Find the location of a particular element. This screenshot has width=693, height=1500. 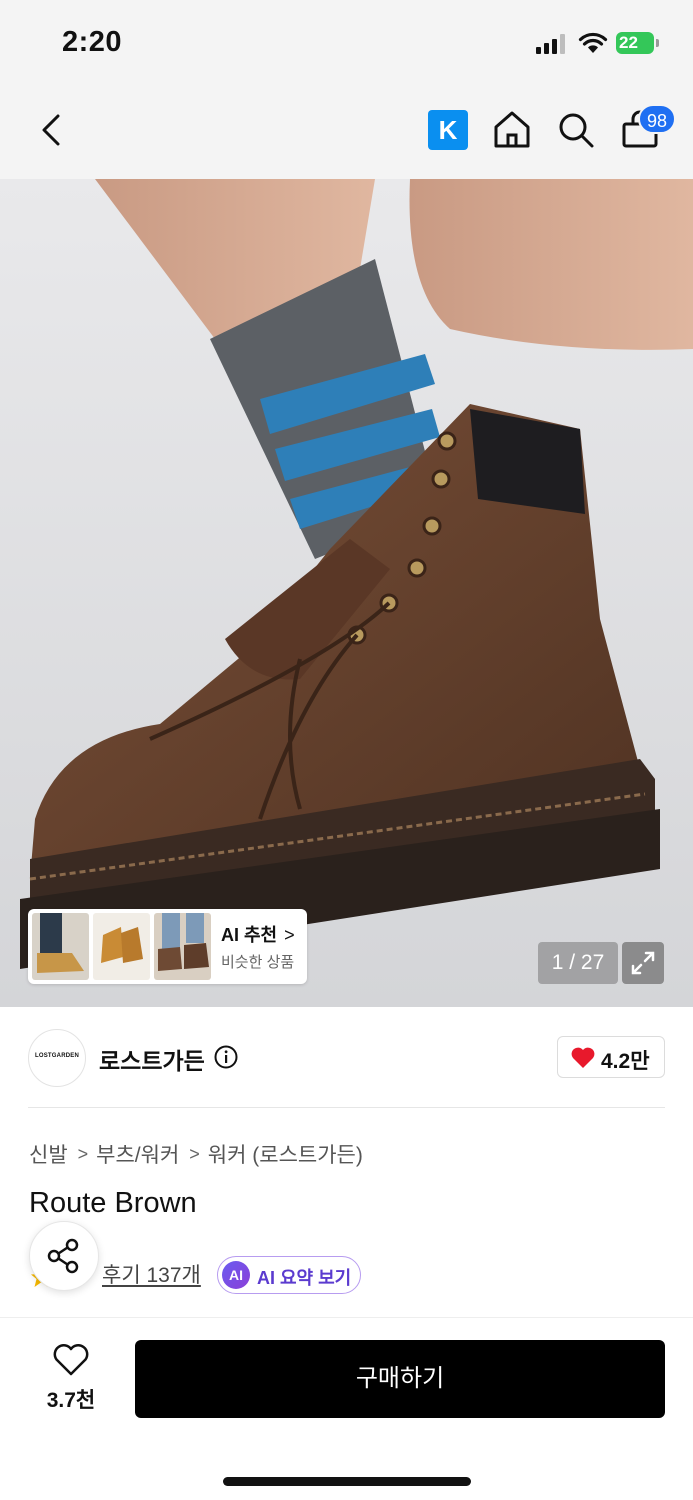

info-icon is located at coordinates (226, 1057).